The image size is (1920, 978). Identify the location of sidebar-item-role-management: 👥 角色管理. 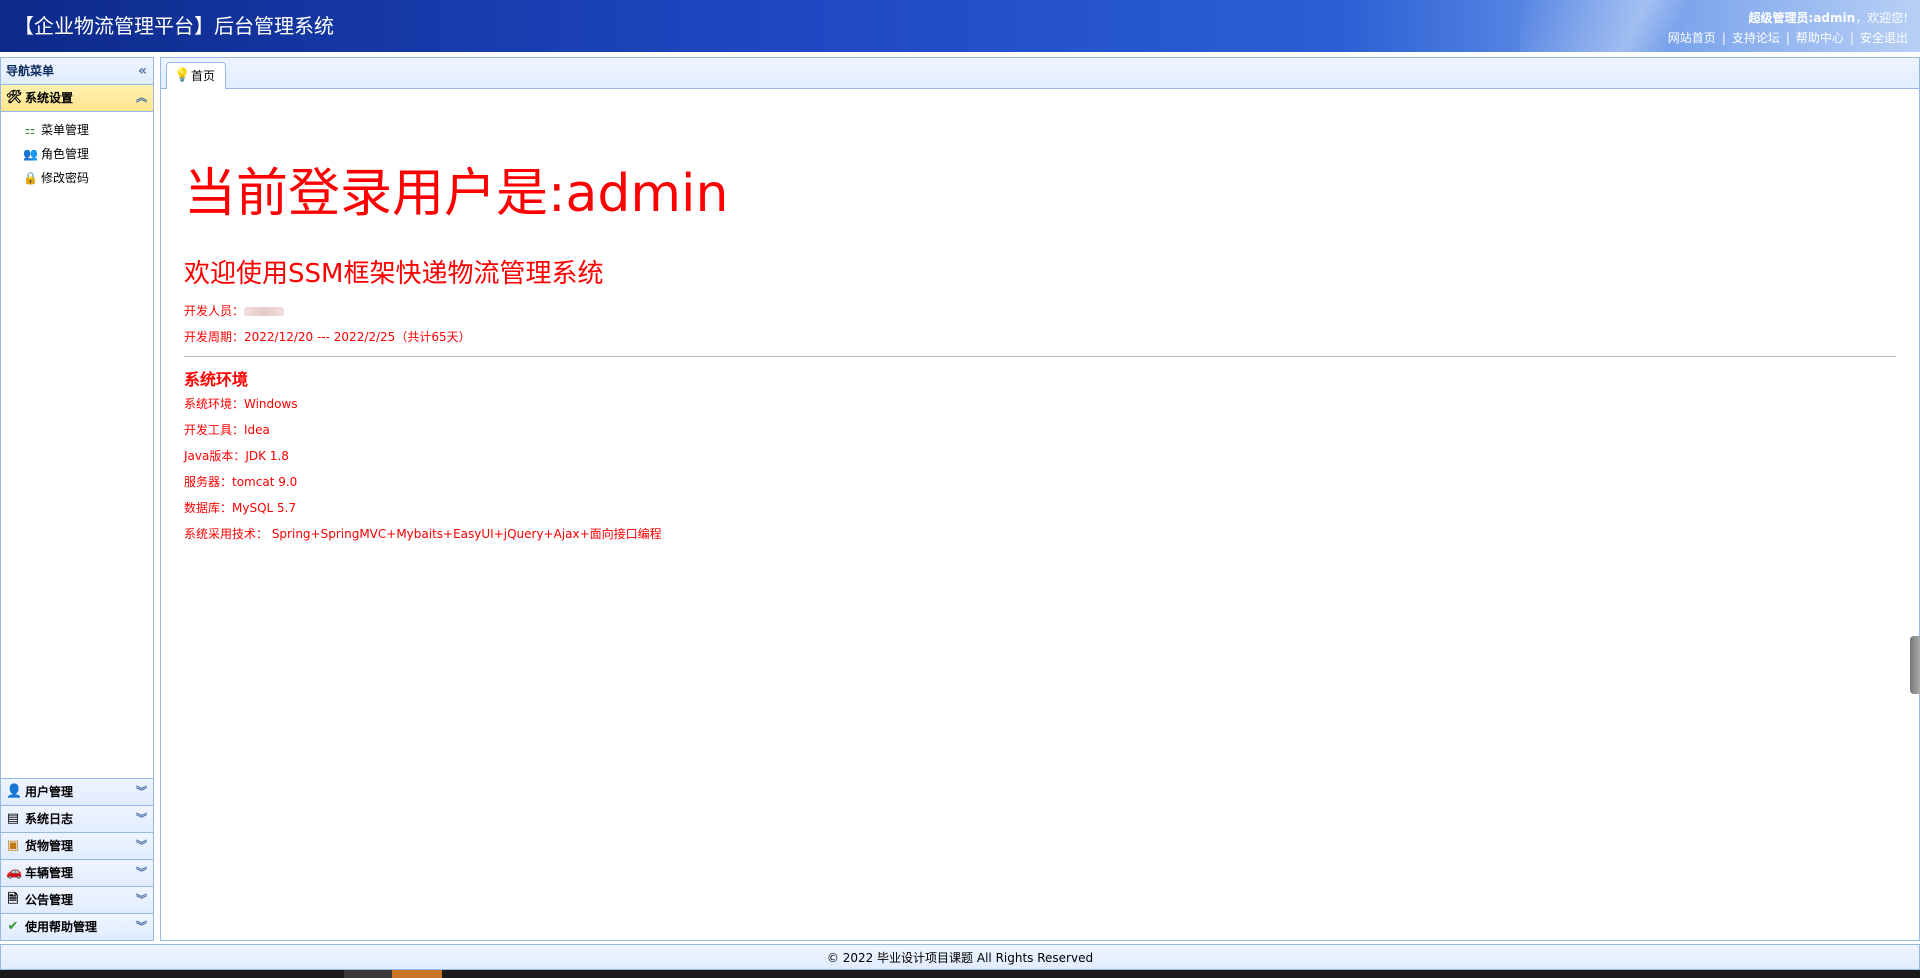
(77, 154).